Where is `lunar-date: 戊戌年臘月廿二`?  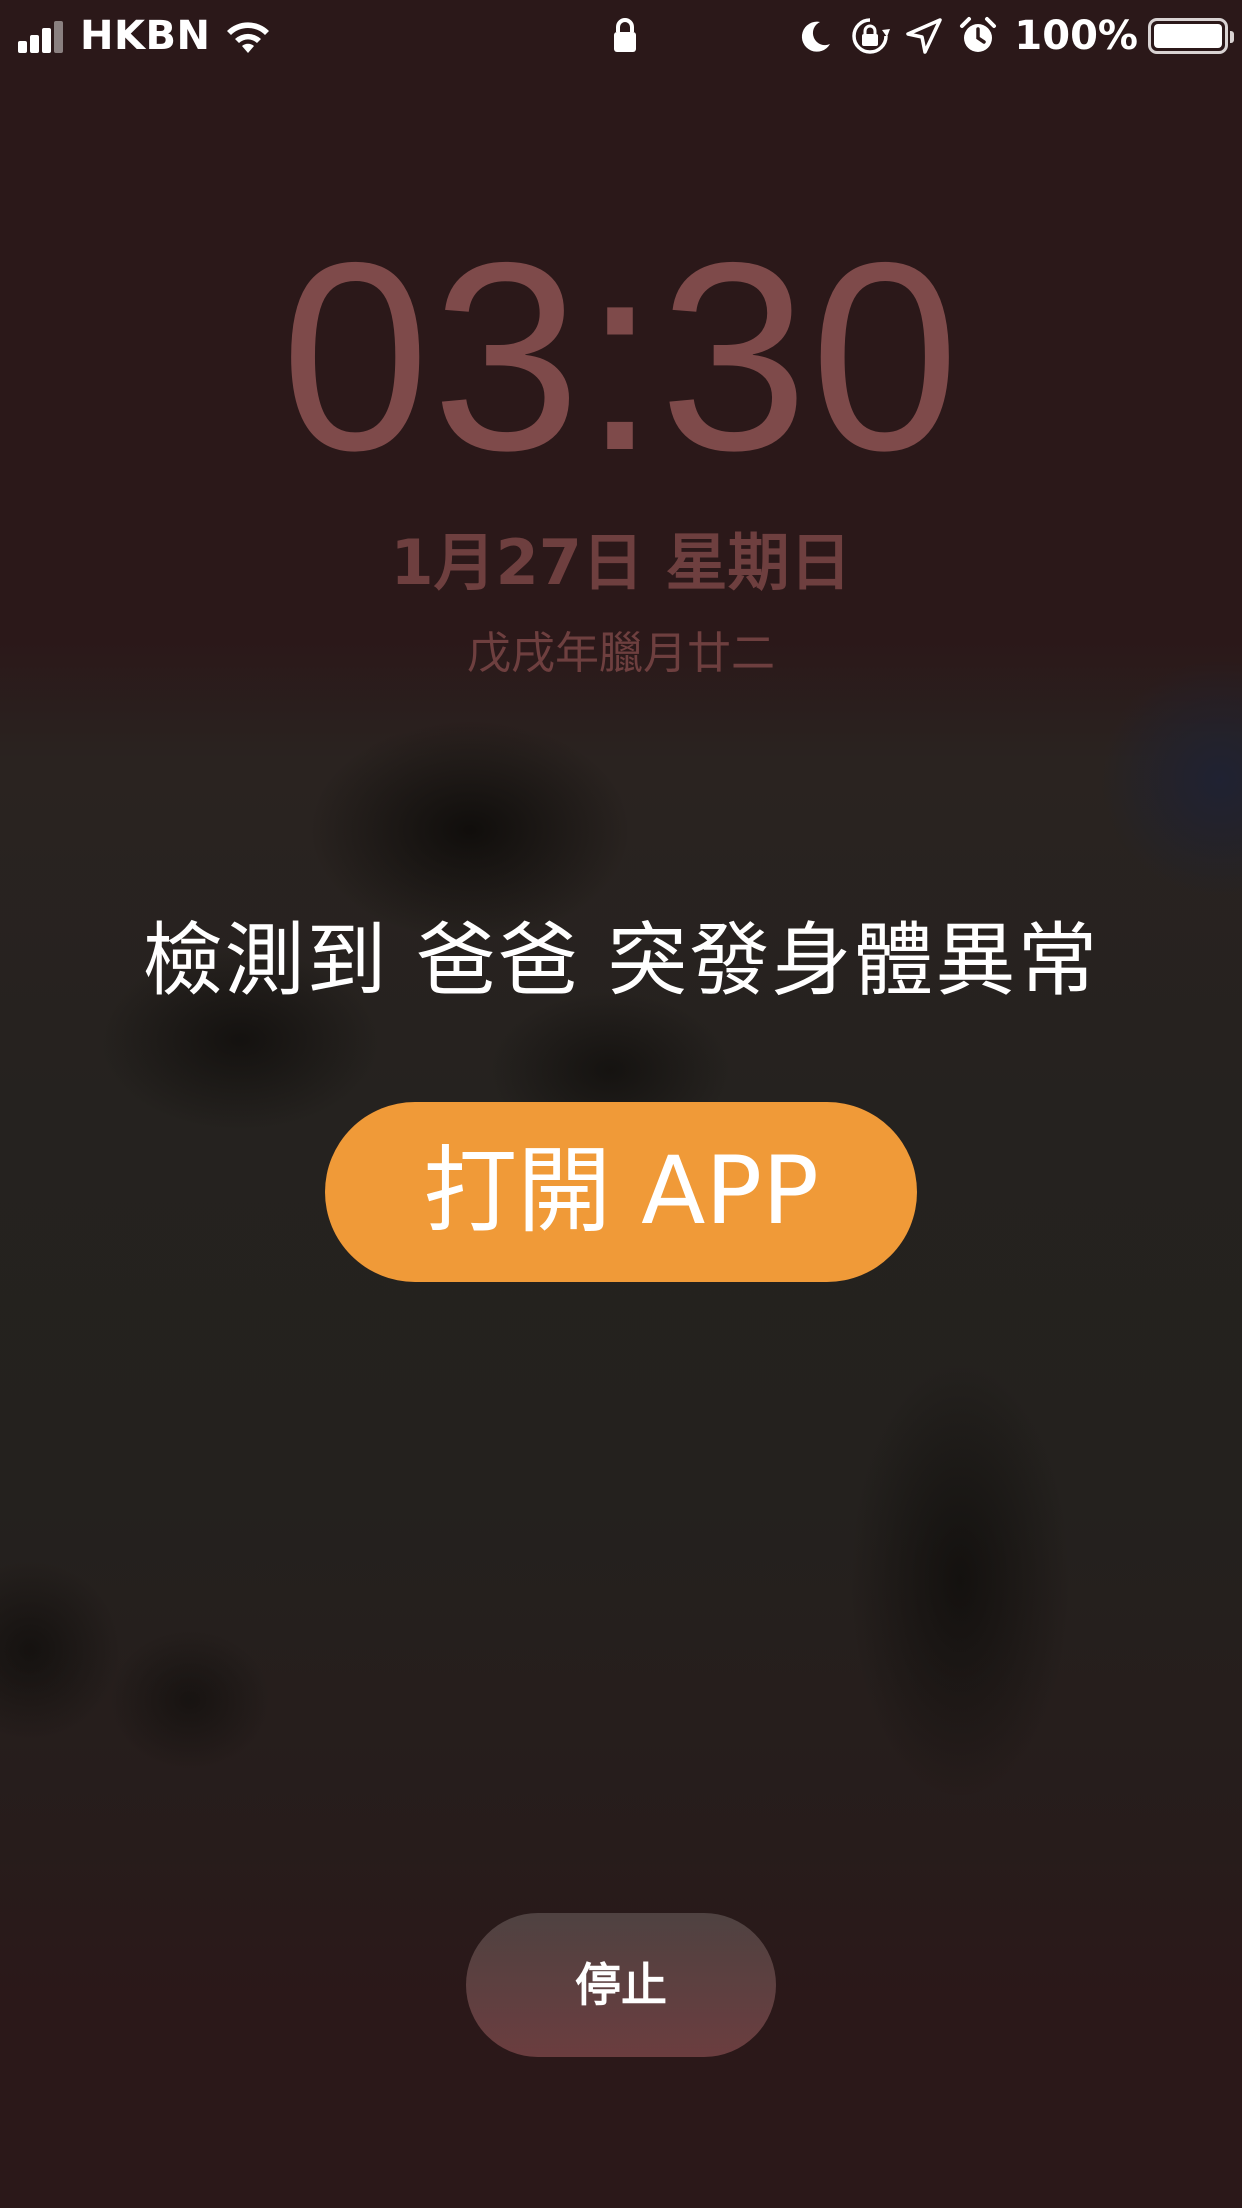
lunar-date: 戊戌年臘月廿二 is located at coordinates (621, 653).